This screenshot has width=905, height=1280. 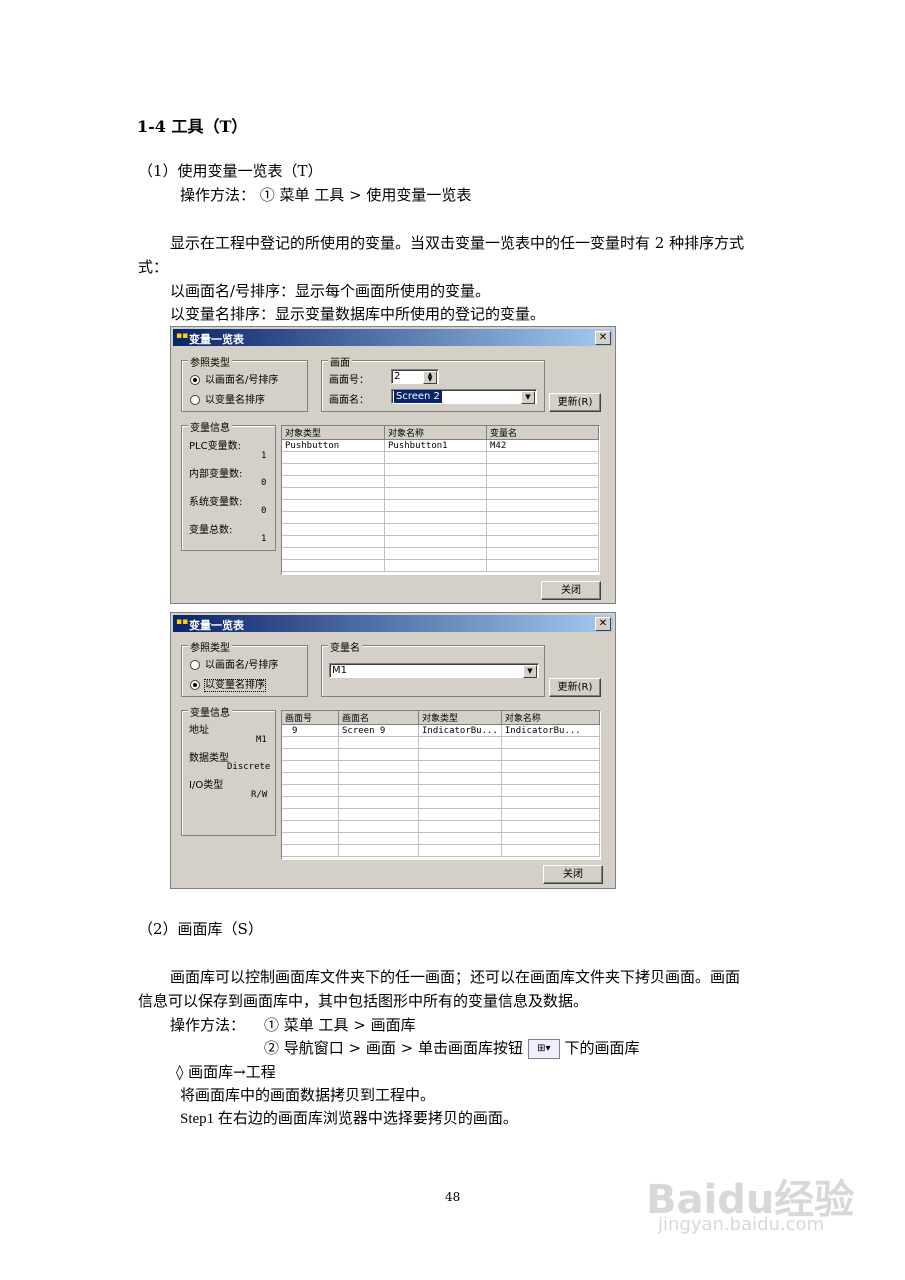 I want to click on screen-number-label: 画面号：, so click(x=349, y=380).